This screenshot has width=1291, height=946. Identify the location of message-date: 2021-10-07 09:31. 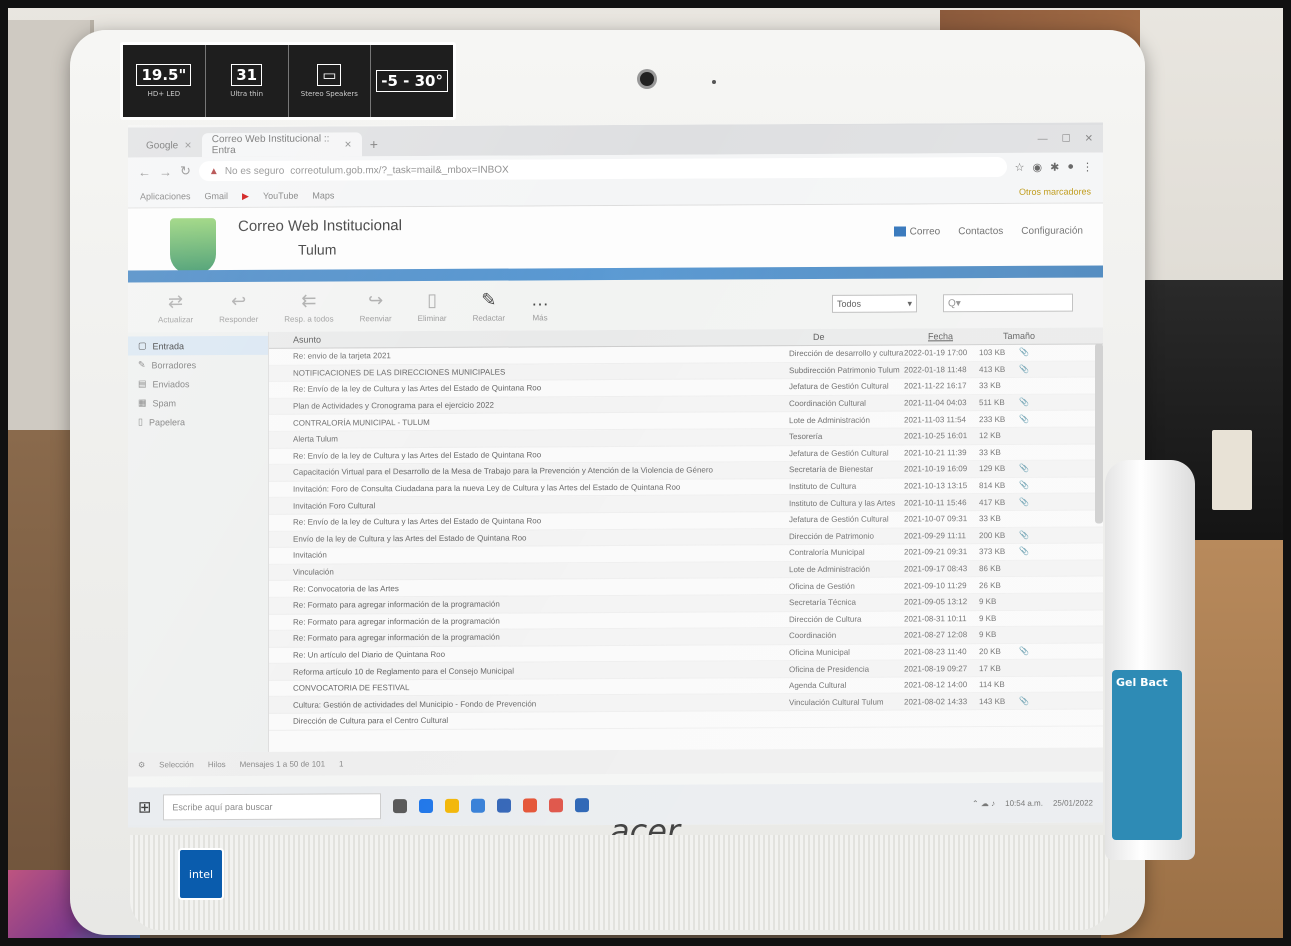
(936, 519).